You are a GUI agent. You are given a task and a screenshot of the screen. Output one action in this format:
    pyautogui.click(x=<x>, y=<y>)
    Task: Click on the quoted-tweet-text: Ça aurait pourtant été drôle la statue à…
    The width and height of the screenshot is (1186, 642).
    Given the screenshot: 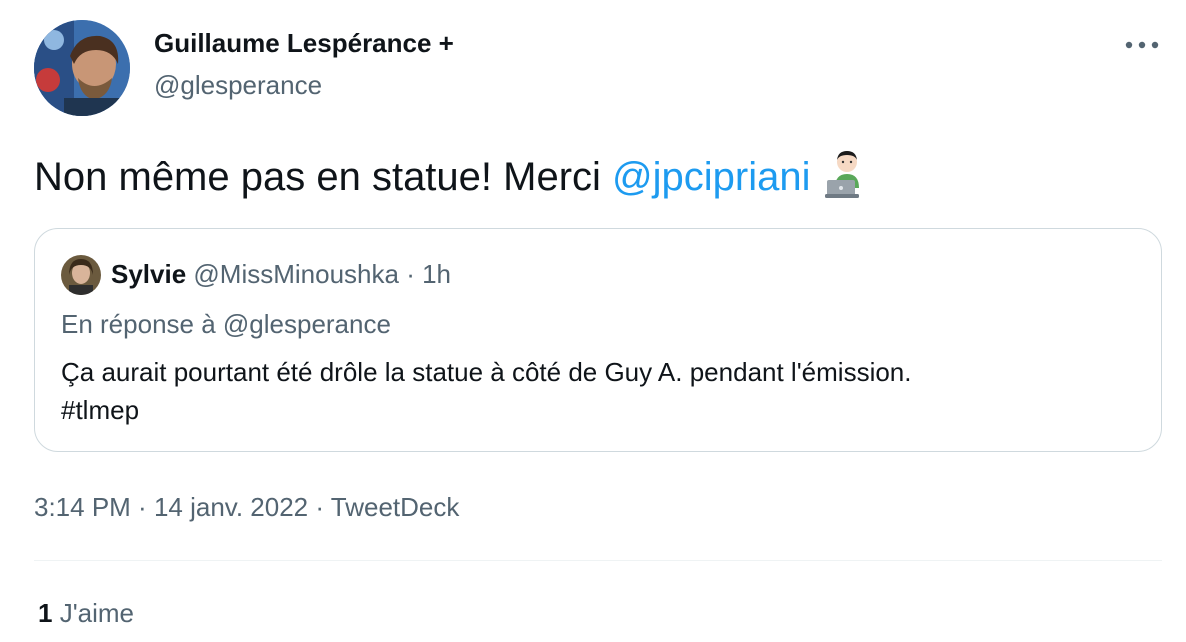 What is the action you would take?
    pyautogui.click(x=486, y=391)
    